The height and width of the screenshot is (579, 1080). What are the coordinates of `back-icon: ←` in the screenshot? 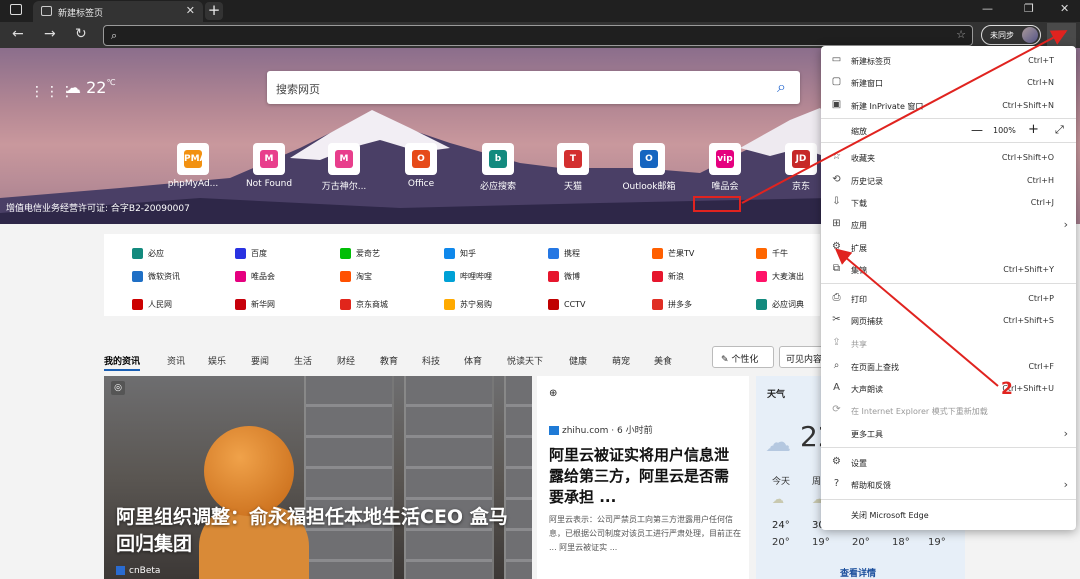 It's located at (18, 34).